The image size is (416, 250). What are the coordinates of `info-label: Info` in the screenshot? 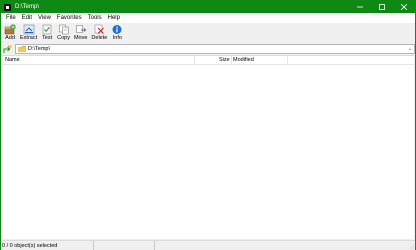 It's located at (117, 38).